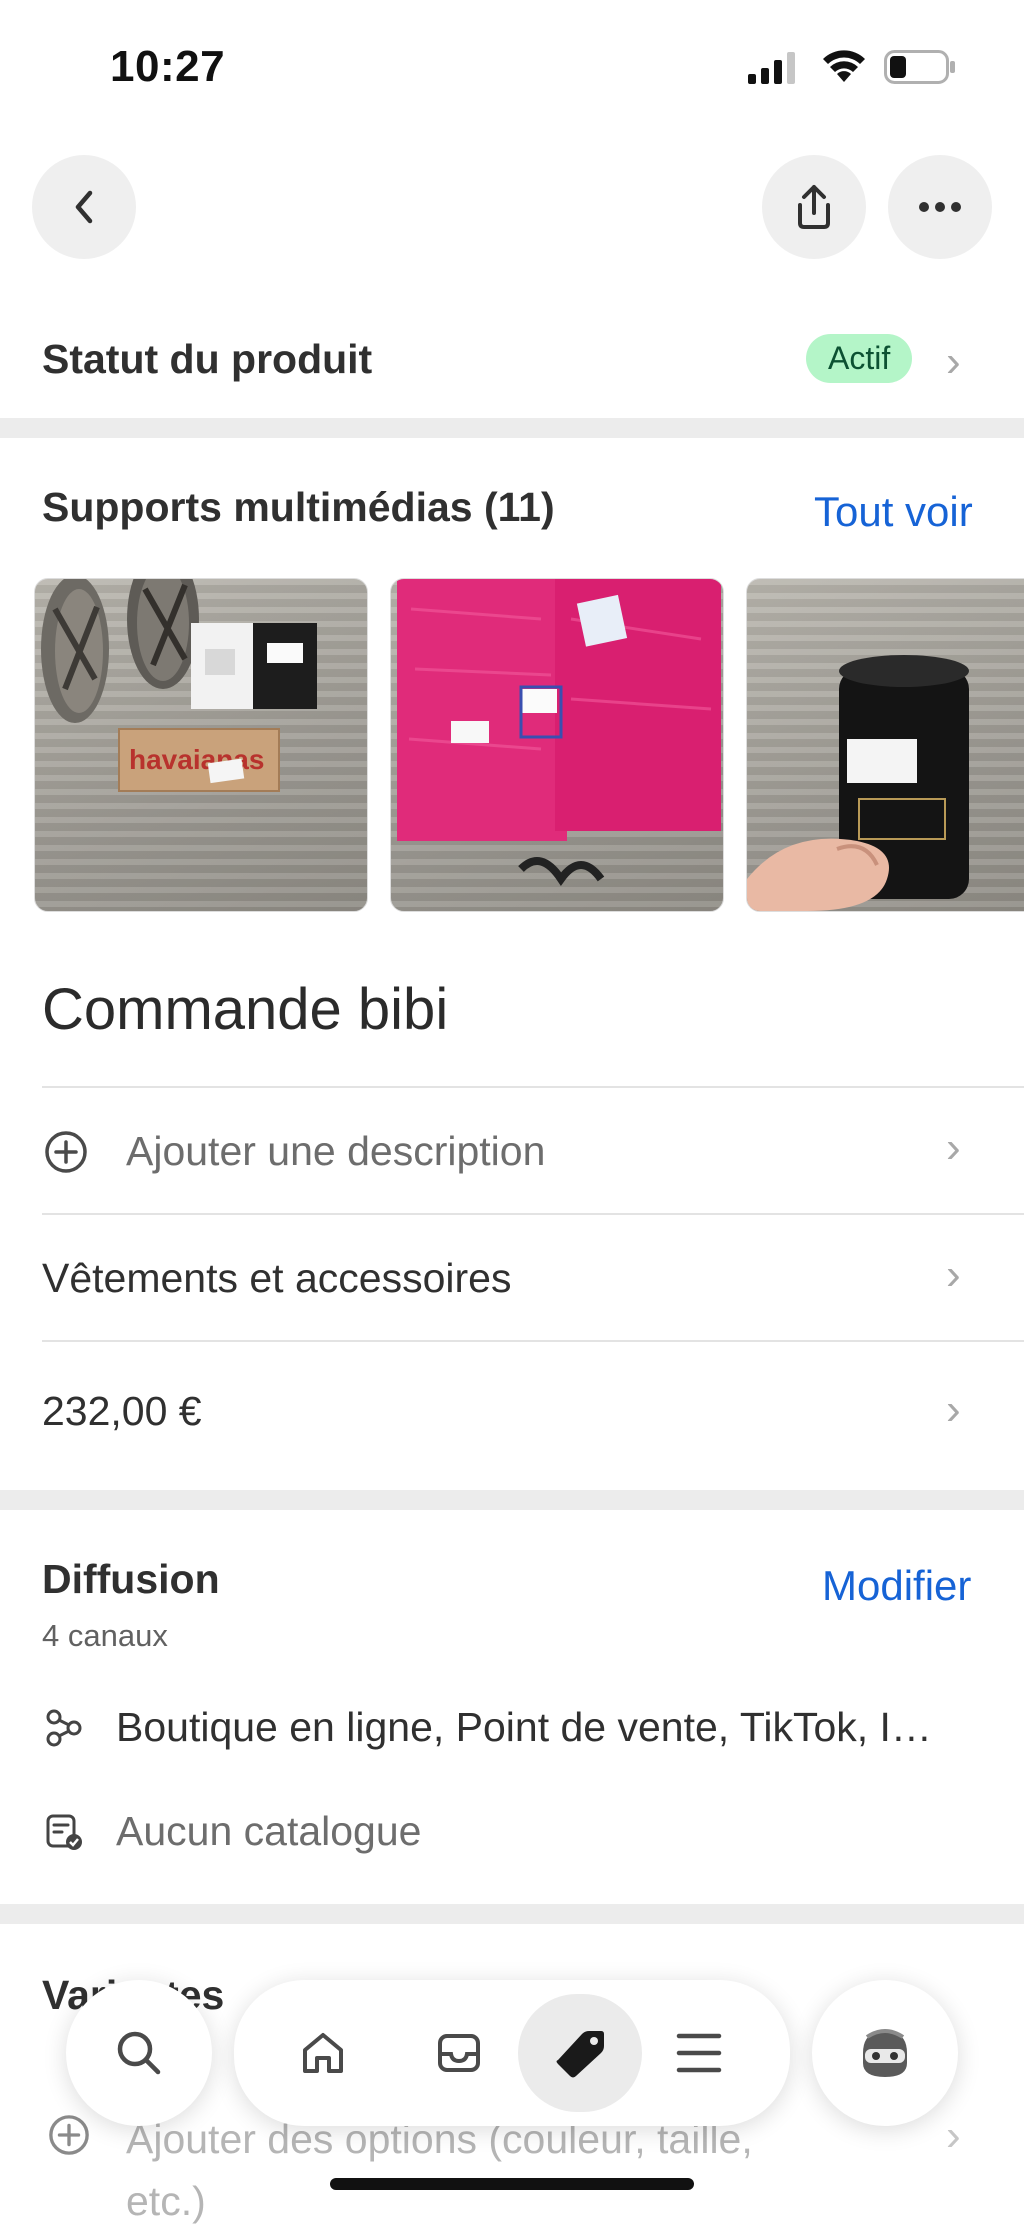 Image resolution: width=1024 pixels, height=2232 pixels. I want to click on inbox-icon, so click(459, 2053).